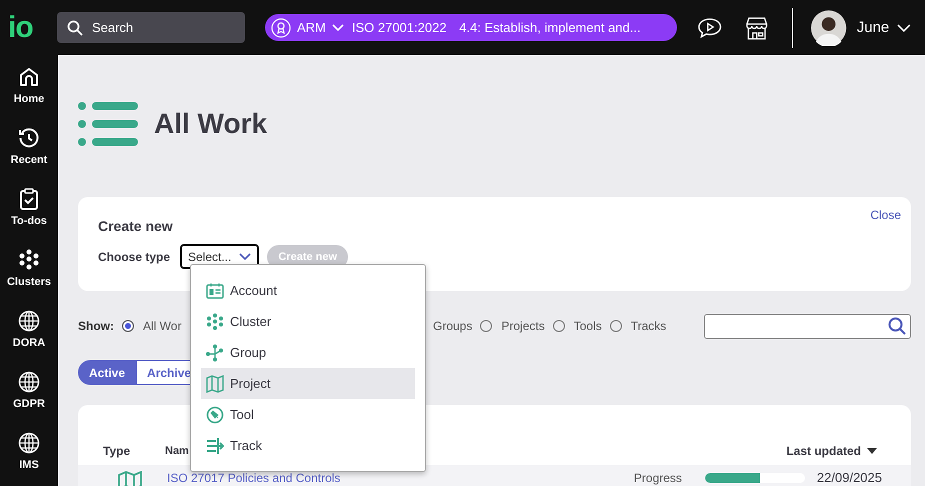 Image resolution: width=925 pixels, height=486 pixels. I want to click on nav-item: Clusters, so click(29, 273).